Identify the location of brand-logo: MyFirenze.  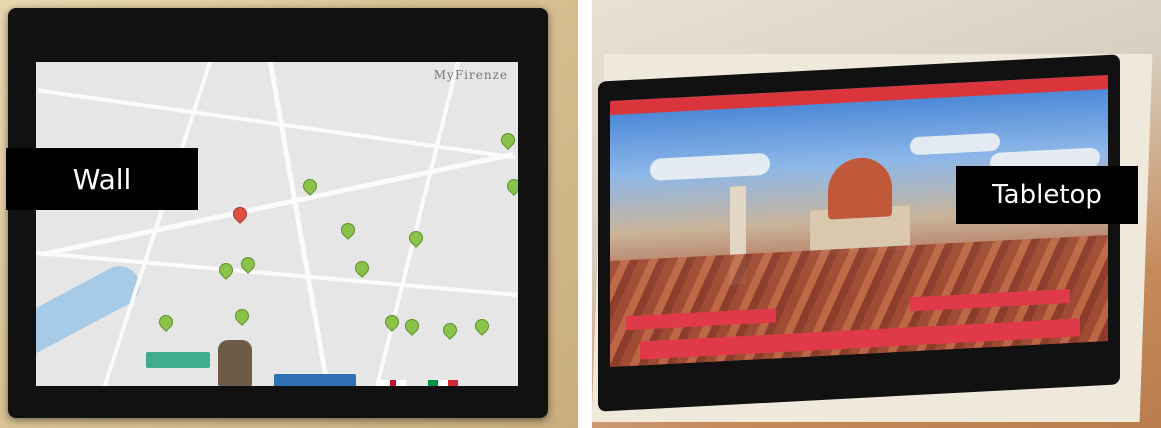
(470, 75).